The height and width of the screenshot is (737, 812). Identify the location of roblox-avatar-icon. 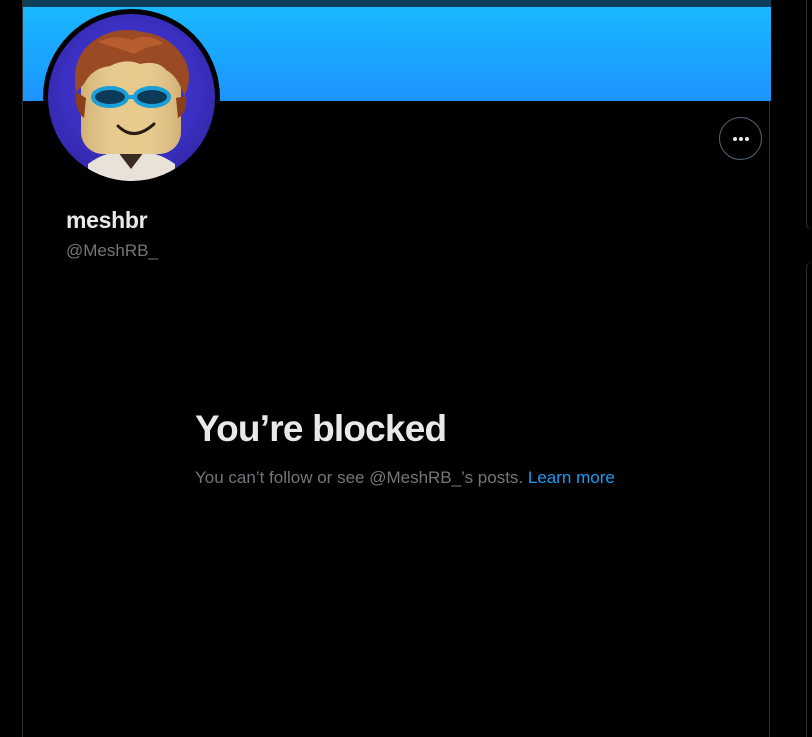
(132, 105).